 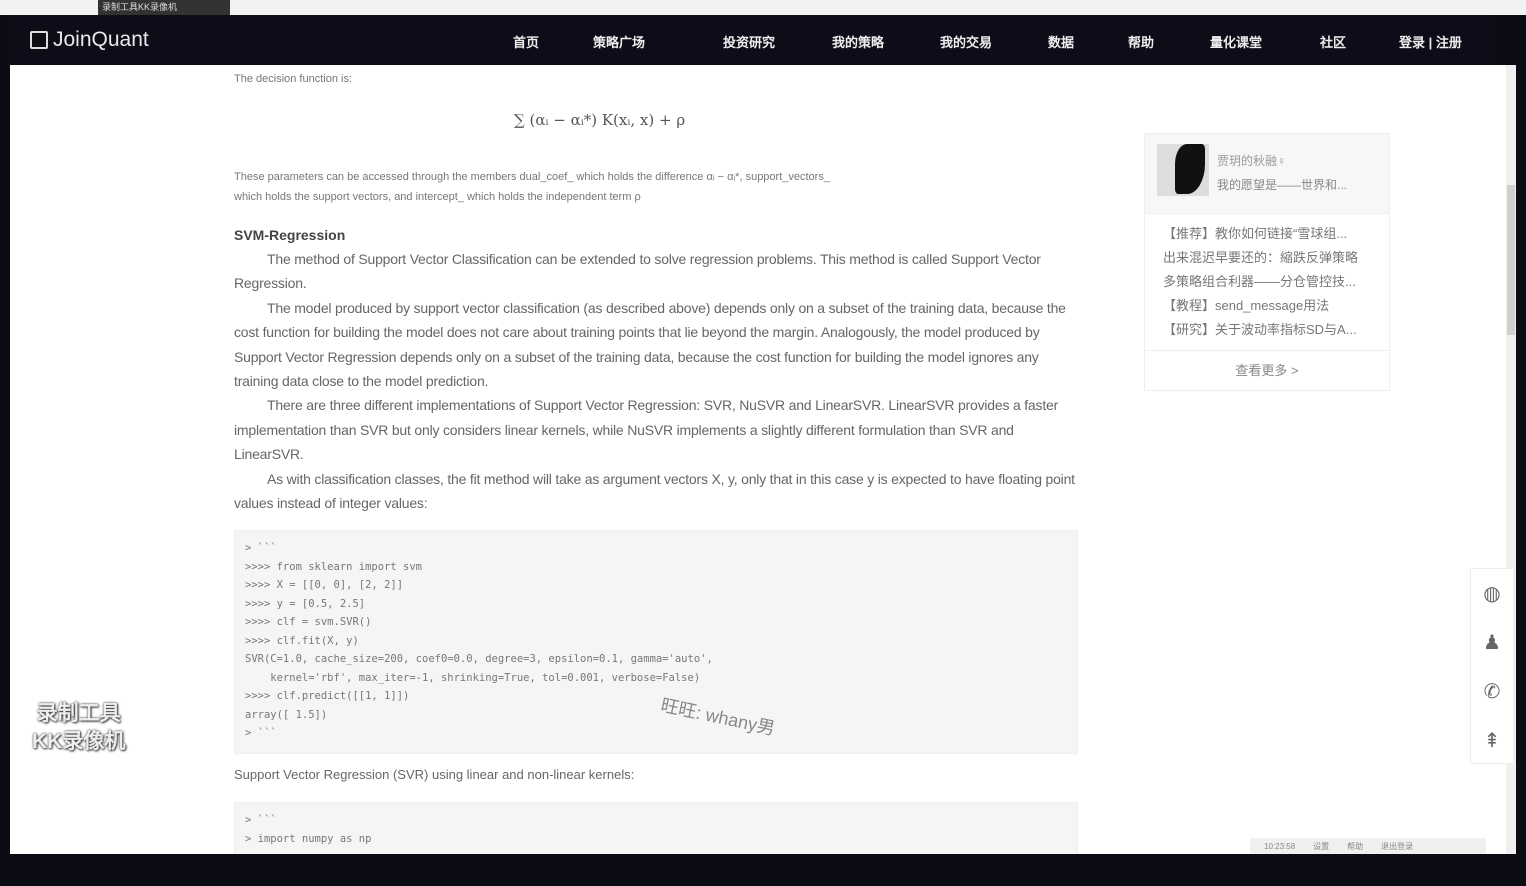 I want to click on phone-icon: ✆, so click(x=1492, y=691).